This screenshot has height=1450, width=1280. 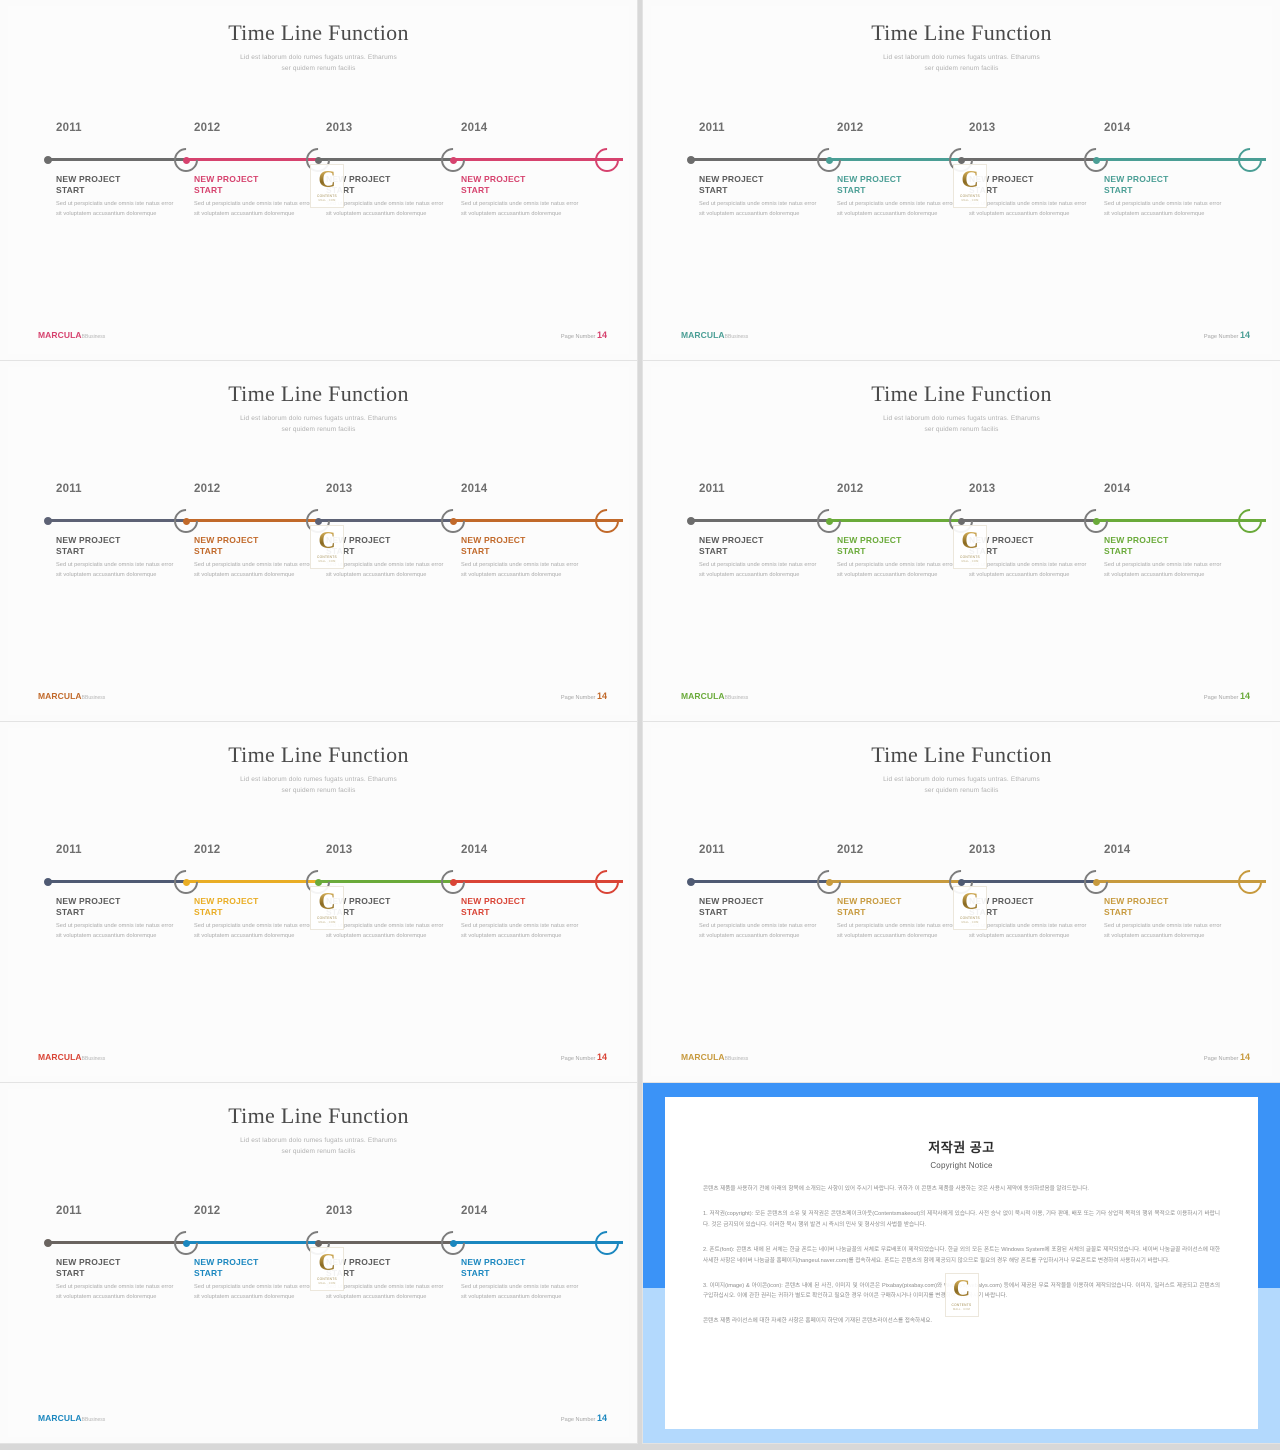 I want to click on timeline-year-label: 2012, so click(x=207, y=1211).